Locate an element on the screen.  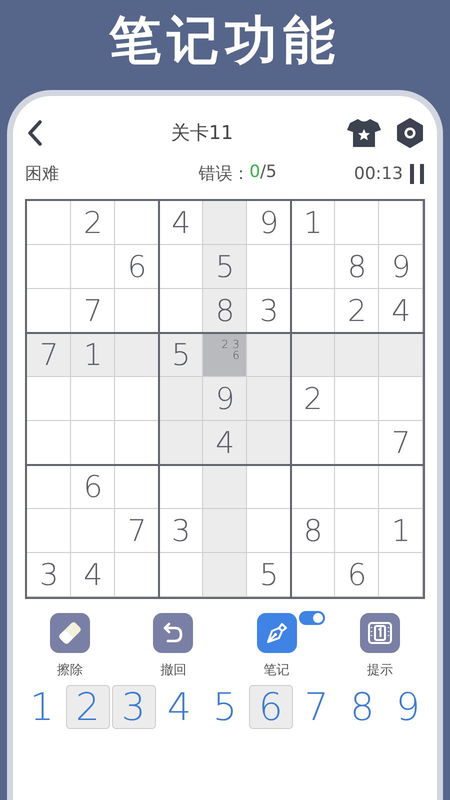
number-key: 6 is located at coordinates (270, 707).